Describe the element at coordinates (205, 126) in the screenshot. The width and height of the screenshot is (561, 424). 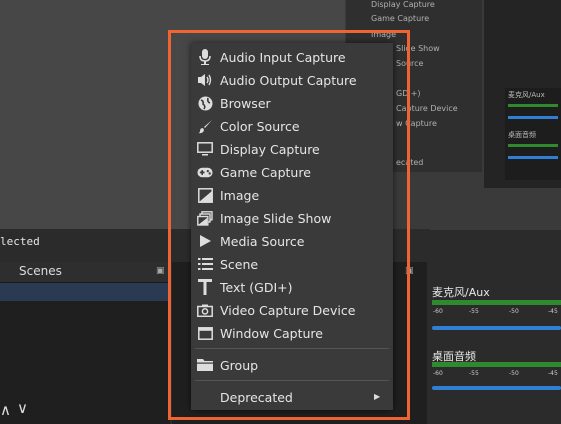
I see `brush-icon` at that location.